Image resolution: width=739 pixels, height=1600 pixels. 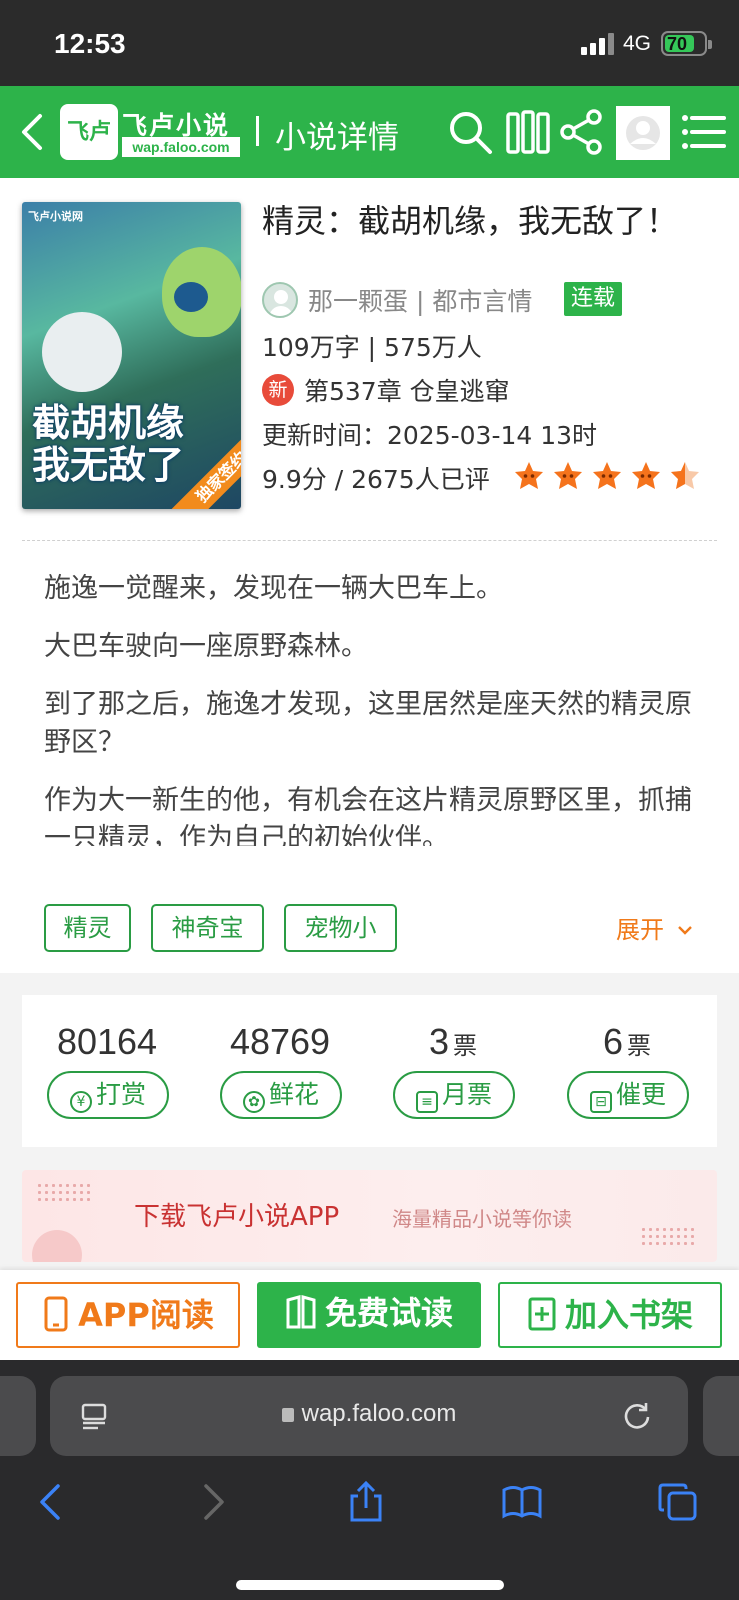 What do you see at coordinates (33, 132) in the screenshot?
I see `back-arrow-icon` at bounding box center [33, 132].